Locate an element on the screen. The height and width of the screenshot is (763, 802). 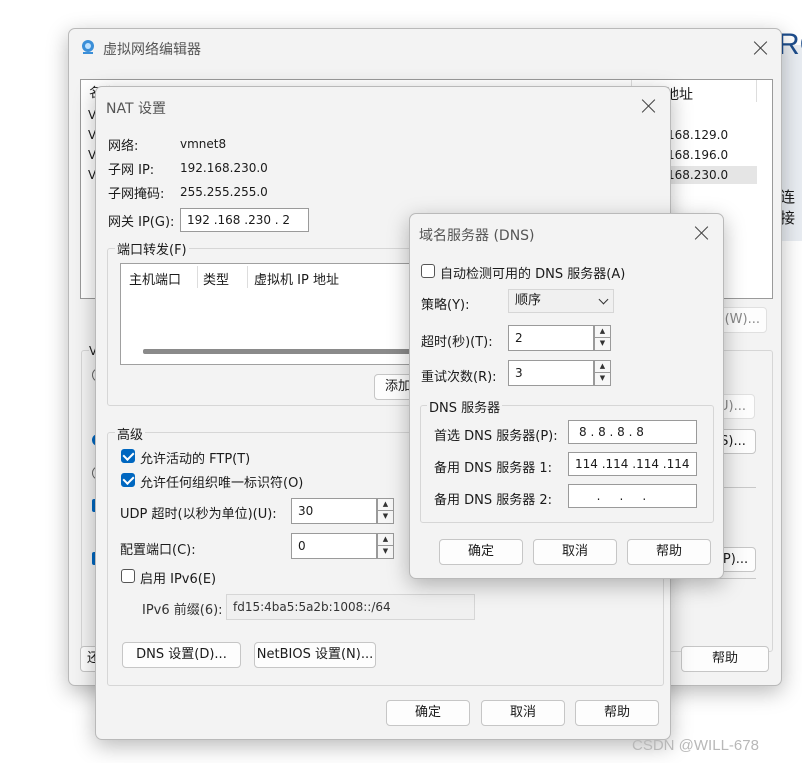
vne-title: 虚拟网络编辑器 is located at coordinates (152, 50).